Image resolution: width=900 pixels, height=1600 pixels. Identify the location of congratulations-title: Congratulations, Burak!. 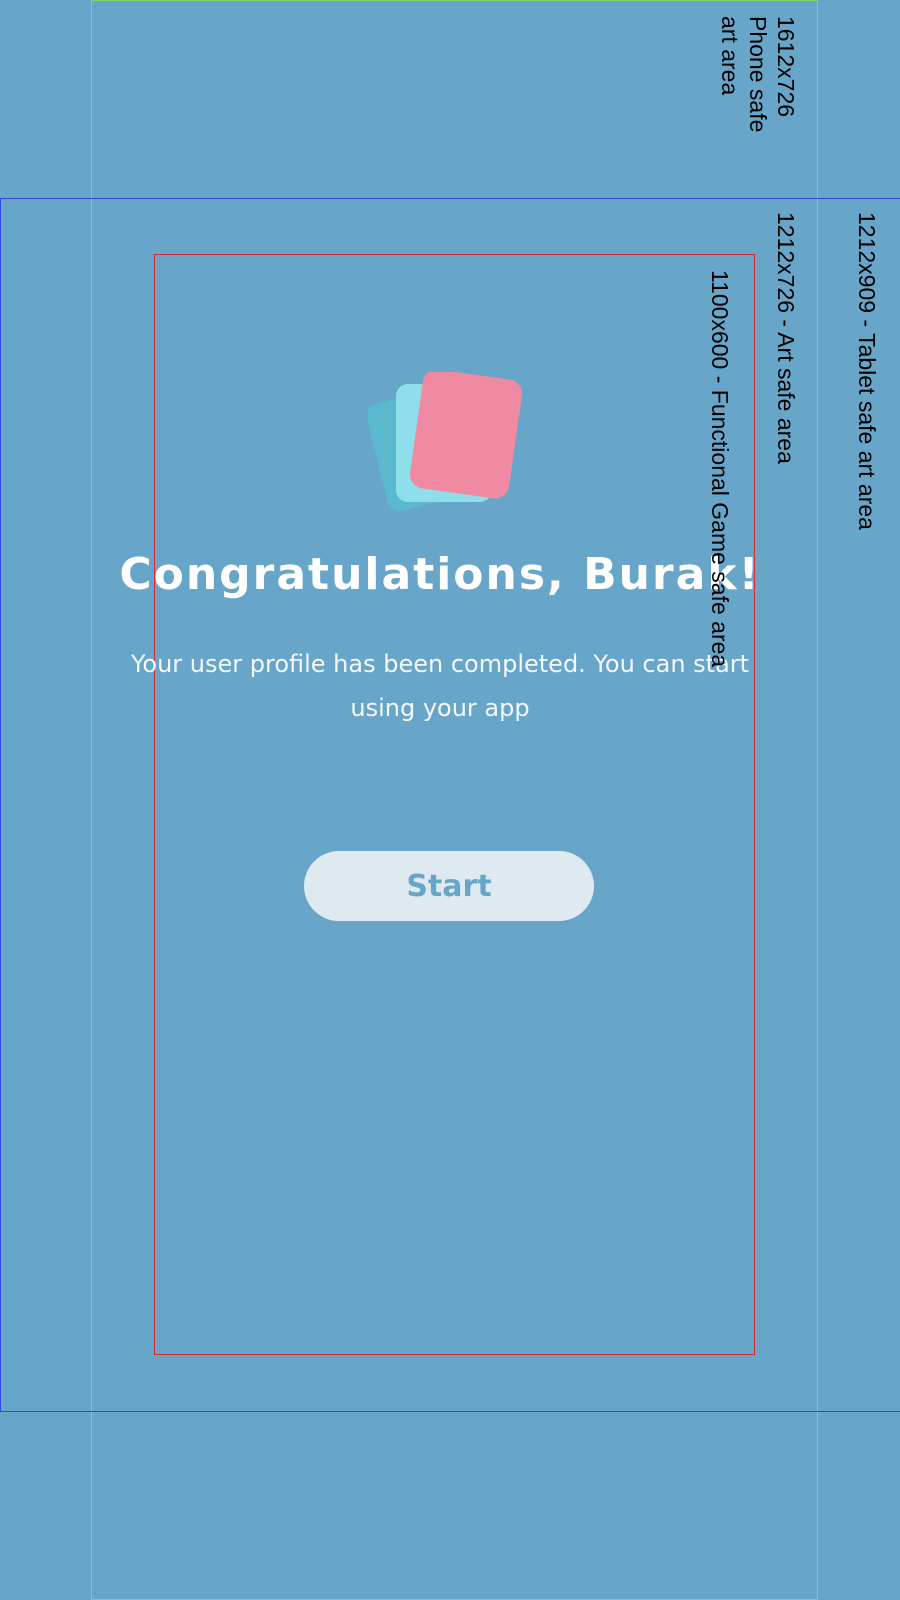
(440, 574).